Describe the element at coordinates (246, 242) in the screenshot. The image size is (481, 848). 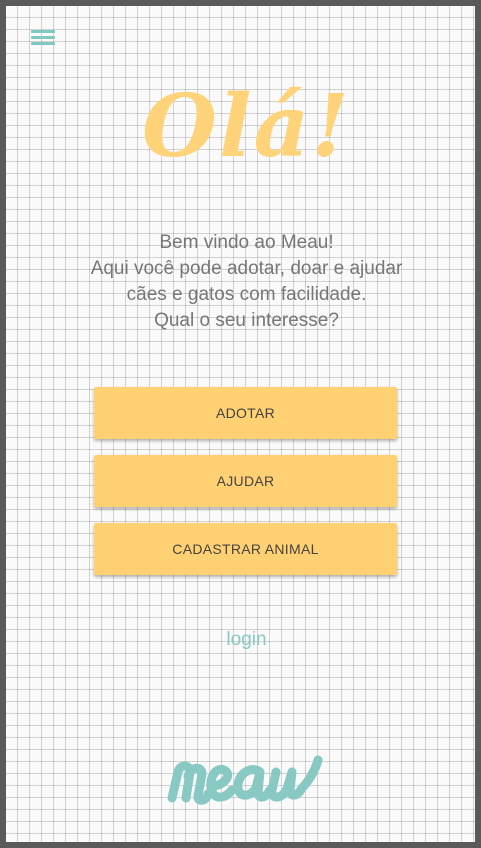
I see `intro-line: Bem vindo ao Meau!` at that location.